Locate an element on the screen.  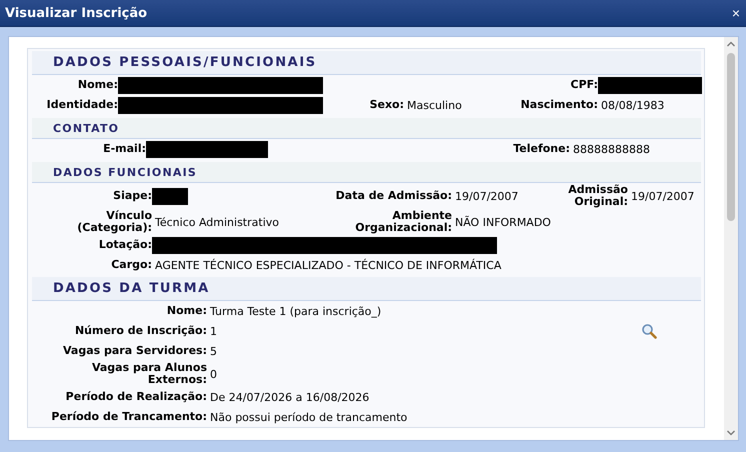
field-value: 0 is located at coordinates (213, 374).